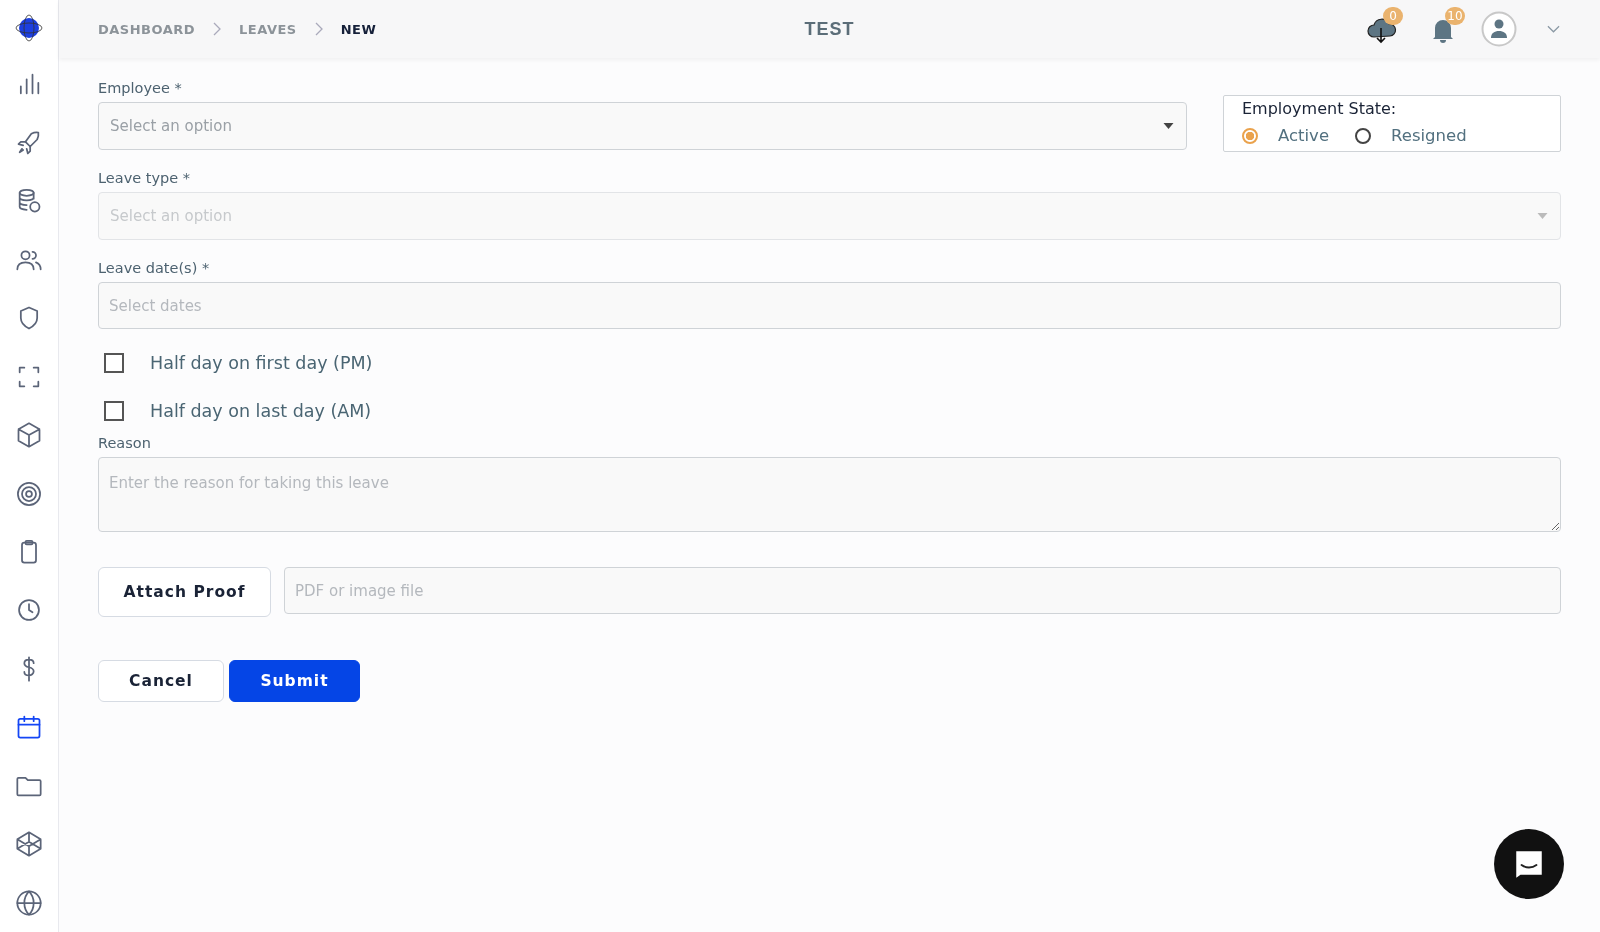 The width and height of the screenshot is (1600, 932). What do you see at coordinates (1553, 29) in the screenshot?
I see `chevron-down-icon` at bounding box center [1553, 29].